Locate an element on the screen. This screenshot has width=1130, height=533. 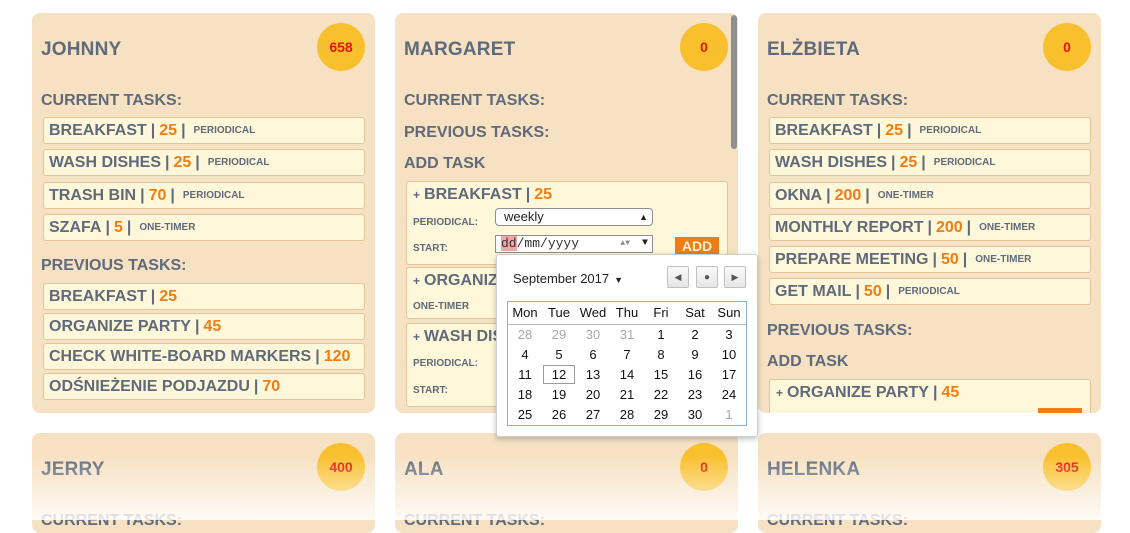
calendar-day: 17 is located at coordinates (729, 375).